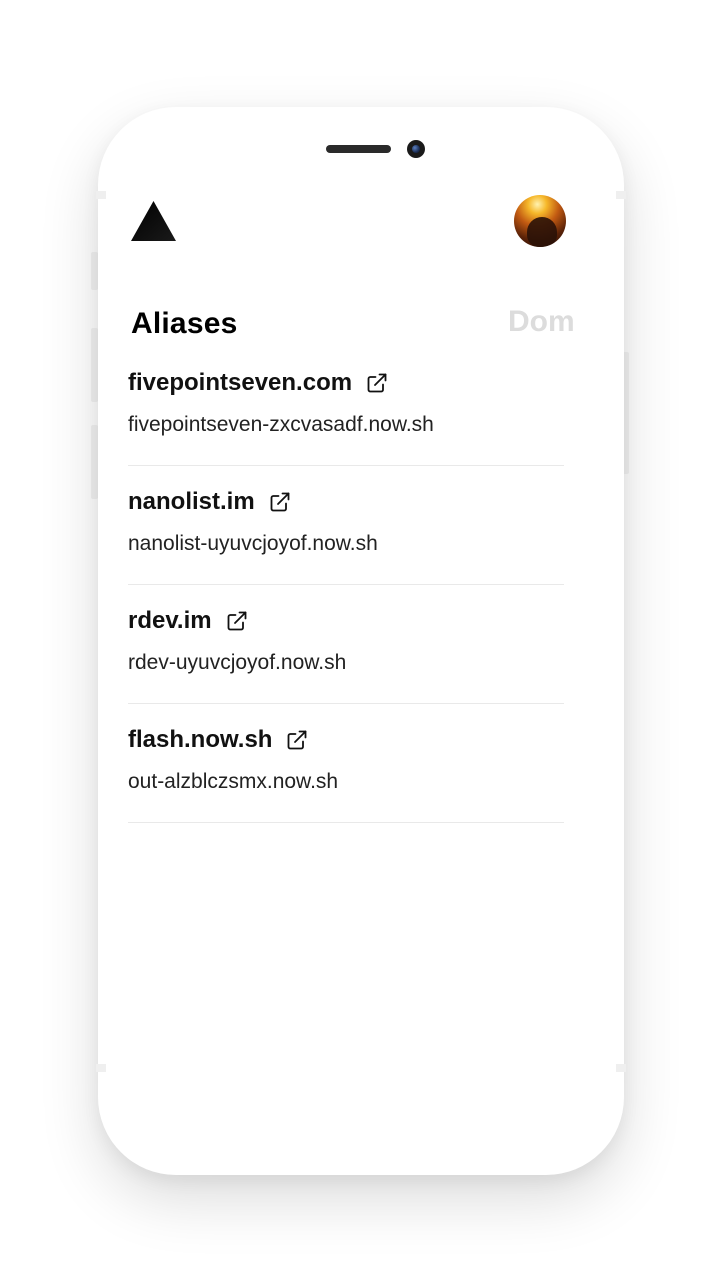  I want to click on tab-domains-wrapper: Dom, so click(538, 325).